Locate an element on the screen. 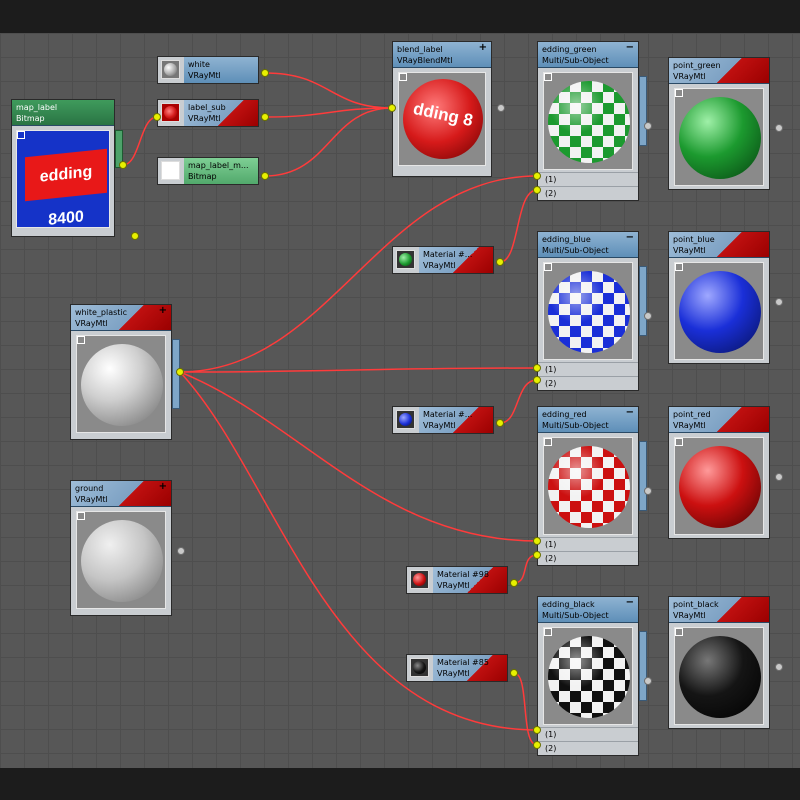 The width and height of the screenshot is (800, 800). node-edding-black: edding_black Multi/Sub-Object − (1) (2) is located at coordinates (594, 676).